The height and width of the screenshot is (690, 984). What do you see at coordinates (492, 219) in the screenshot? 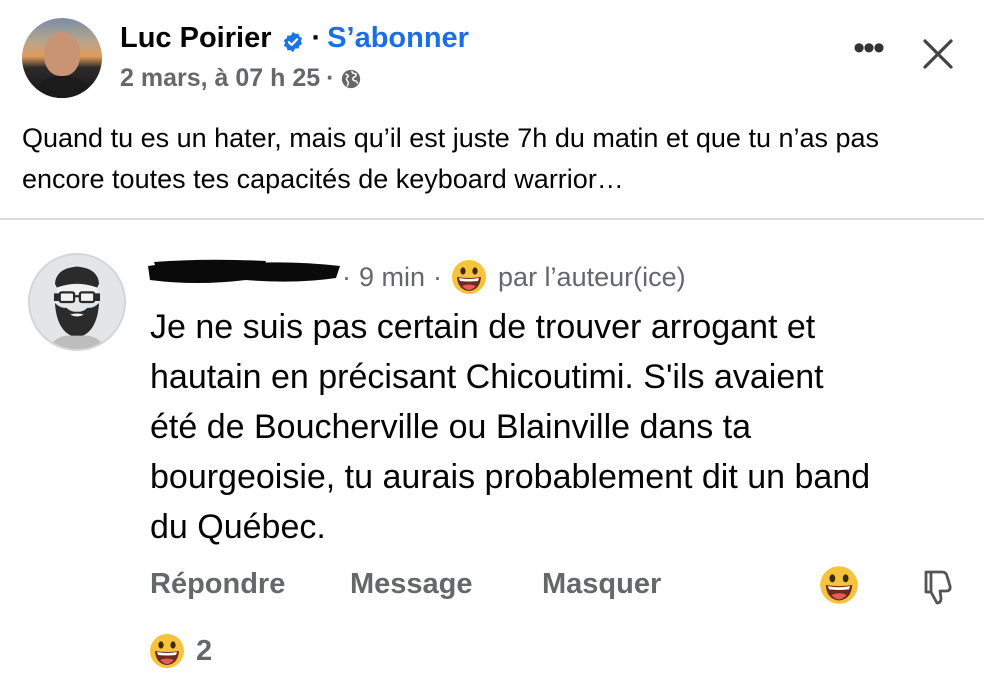
I see `divider` at bounding box center [492, 219].